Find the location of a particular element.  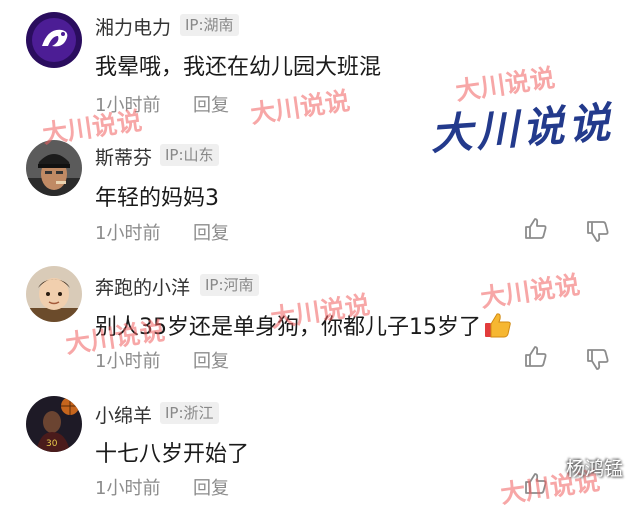

svg-text: 30 is located at coordinates (52, 444).